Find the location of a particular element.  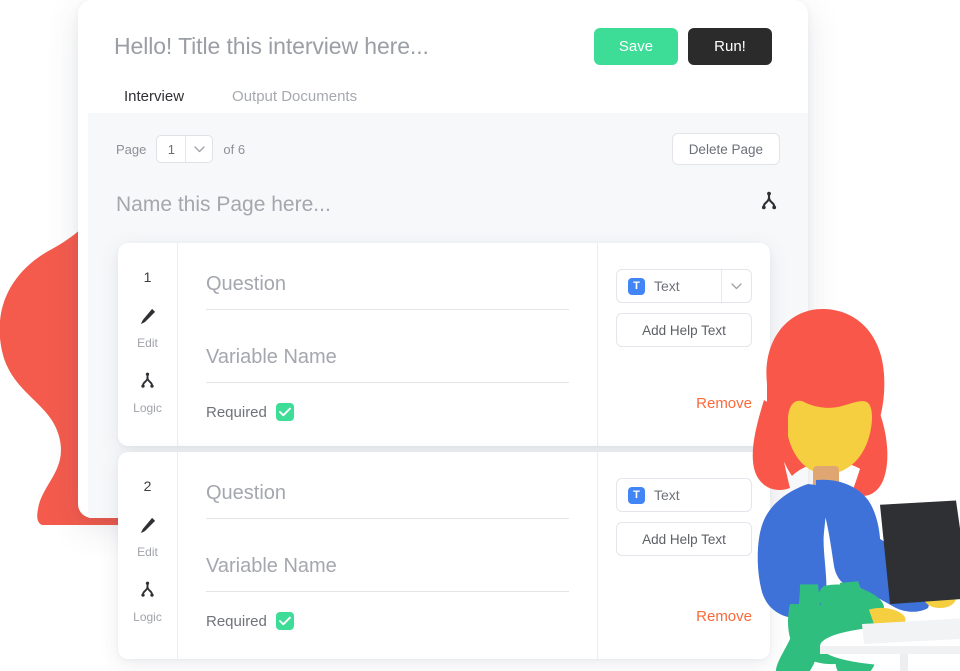

question-rail: 2 Edit Logic is located at coordinates (148, 555).